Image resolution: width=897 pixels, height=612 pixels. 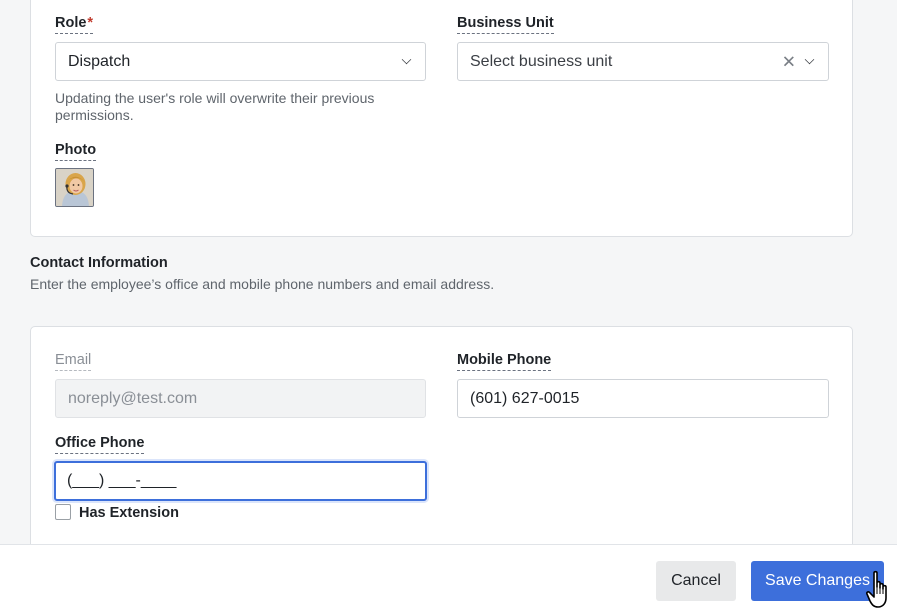 I want to click on has-extension-checkbox, so click(x=63, y=512).